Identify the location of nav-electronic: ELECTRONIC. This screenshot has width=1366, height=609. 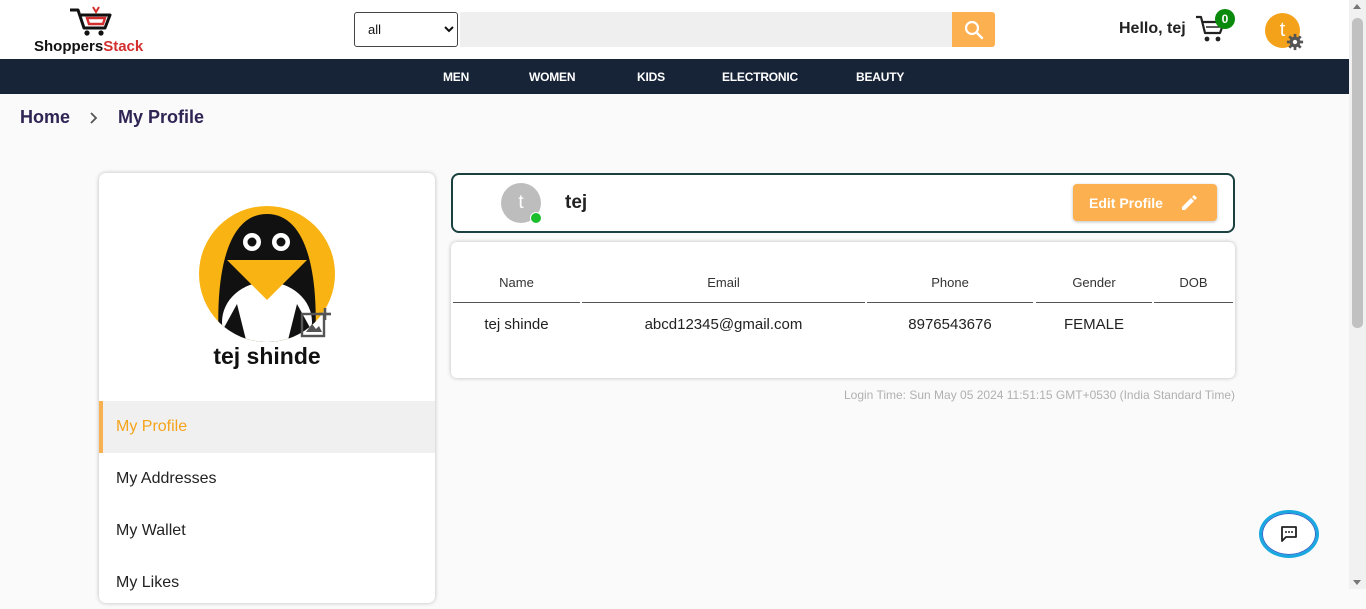
(760, 77).